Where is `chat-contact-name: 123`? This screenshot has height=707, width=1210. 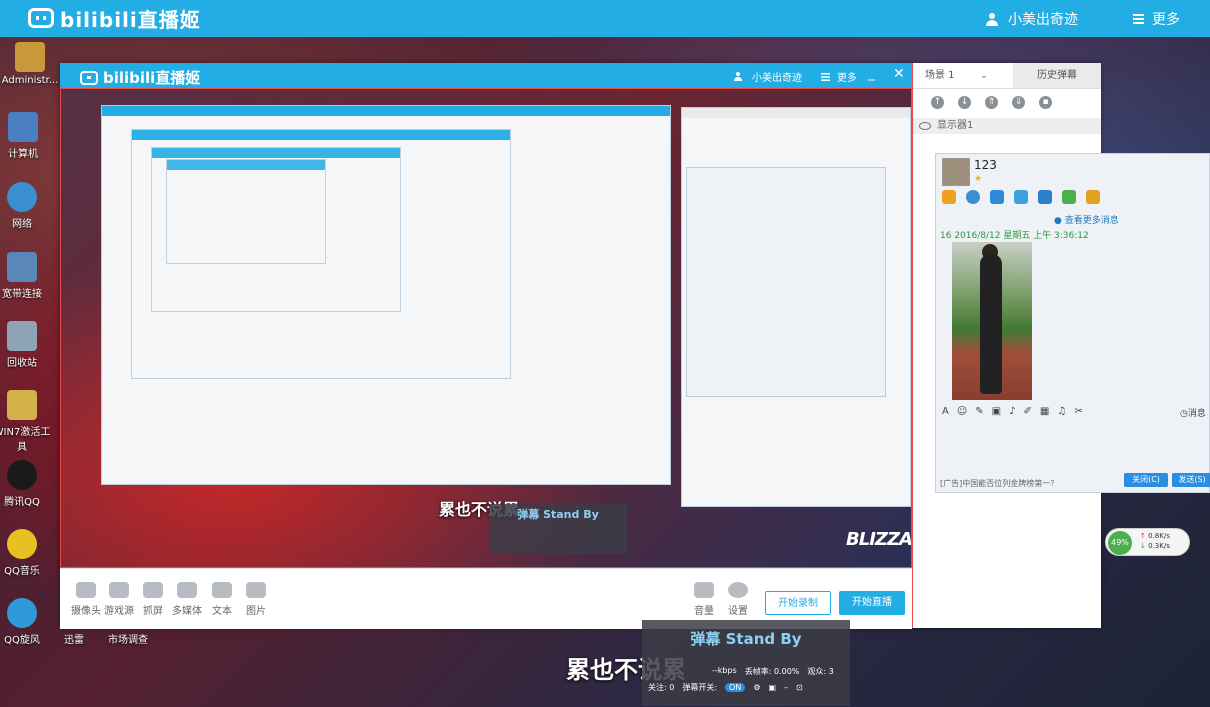
chat-contact-name: 123 is located at coordinates (985, 165).